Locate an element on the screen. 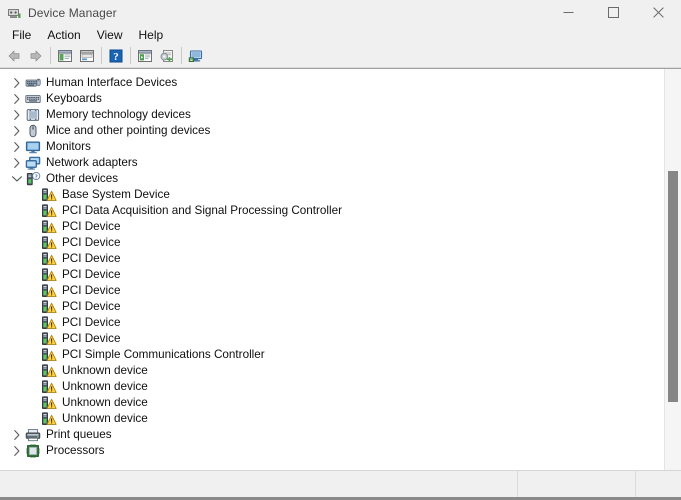  tree-node-monitors: Monitors is located at coordinates (332, 147).